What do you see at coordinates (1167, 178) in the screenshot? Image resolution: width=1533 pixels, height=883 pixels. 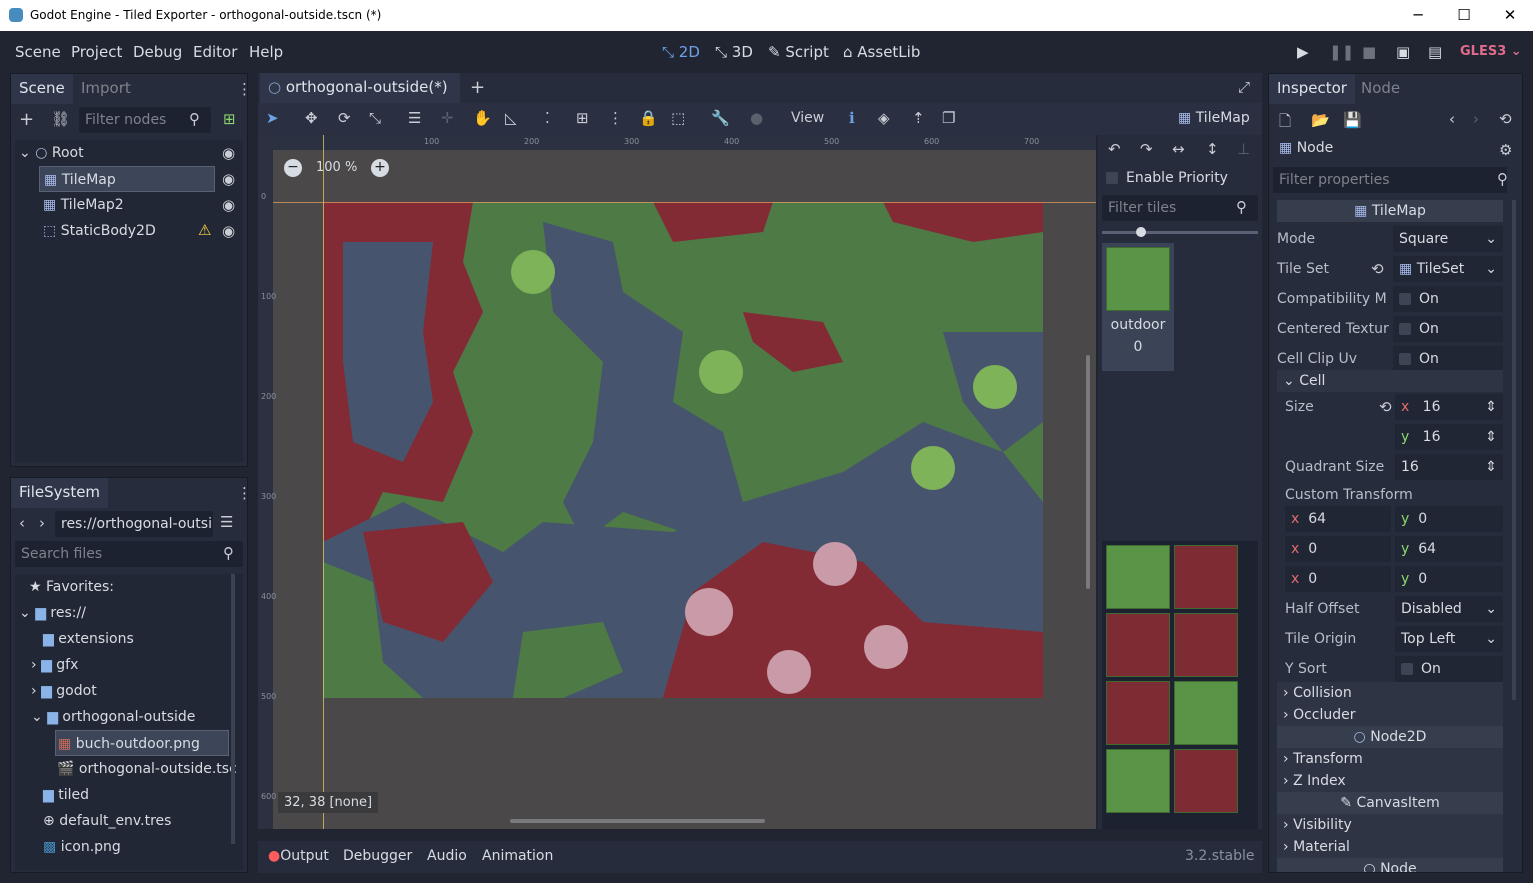 I see `enable-priority-checkbox: Enable Priority` at bounding box center [1167, 178].